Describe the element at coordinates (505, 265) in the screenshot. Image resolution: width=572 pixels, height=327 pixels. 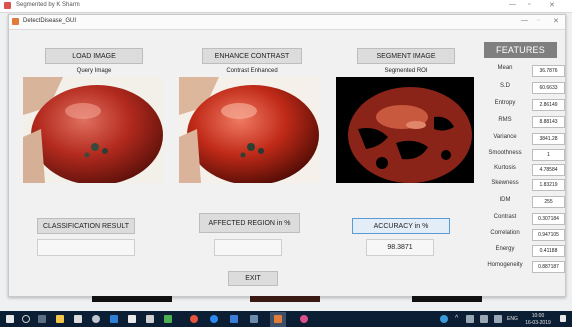
I see `feature-label-homogeneity: Homogeneity` at that location.